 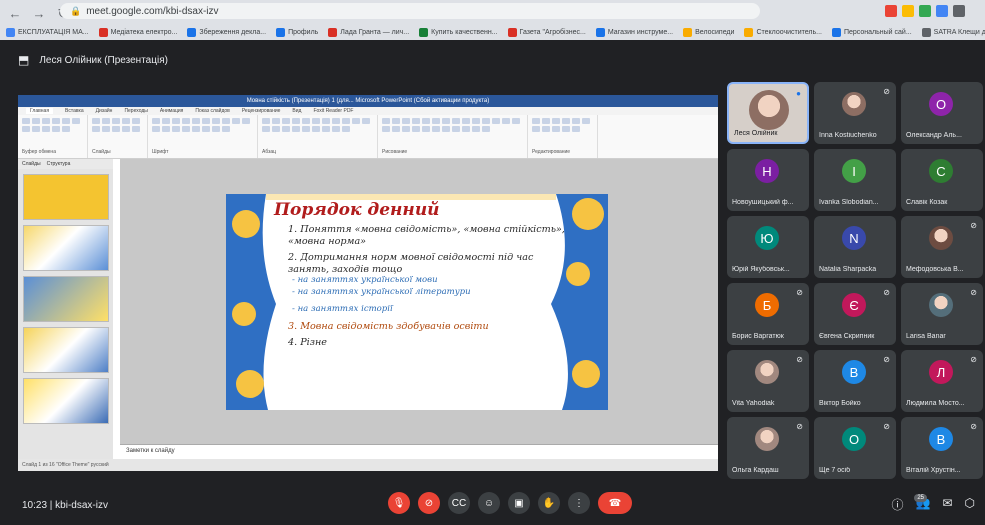 What do you see at coordinates (768, 314) in the screenshot?
I see `participant-tile: Б Борис Варгатюк ⊘` at bounding box center [768, 314].